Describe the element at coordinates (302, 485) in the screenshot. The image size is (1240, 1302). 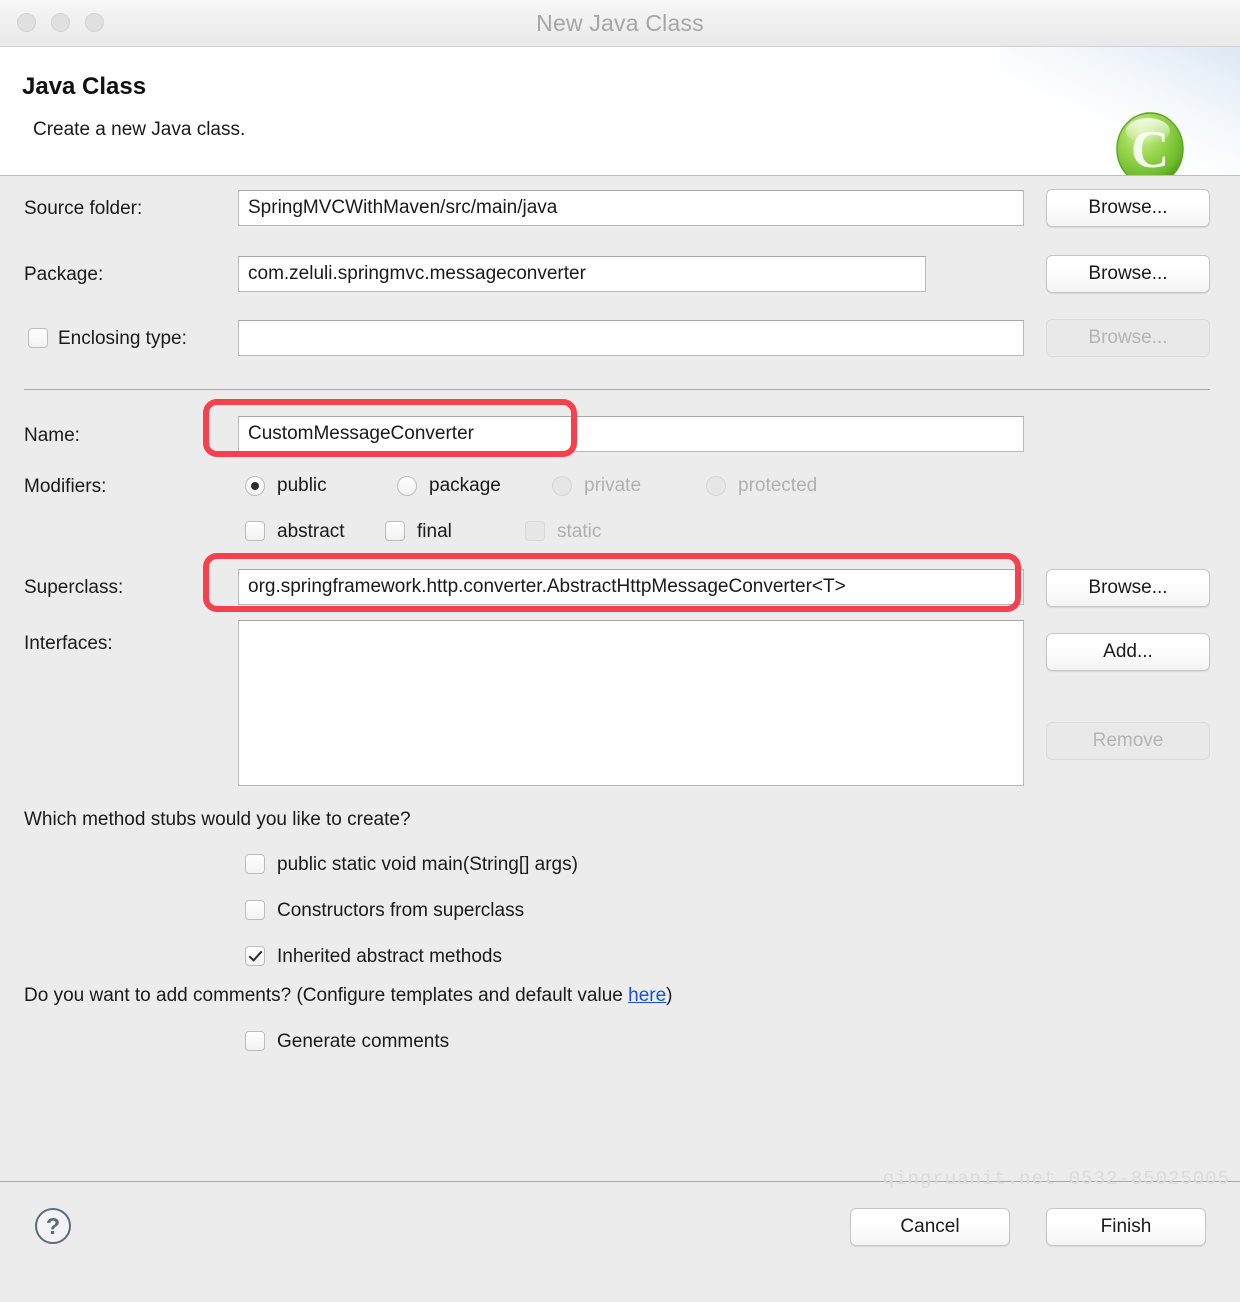
I see `modifier-label-public: public` at that location.